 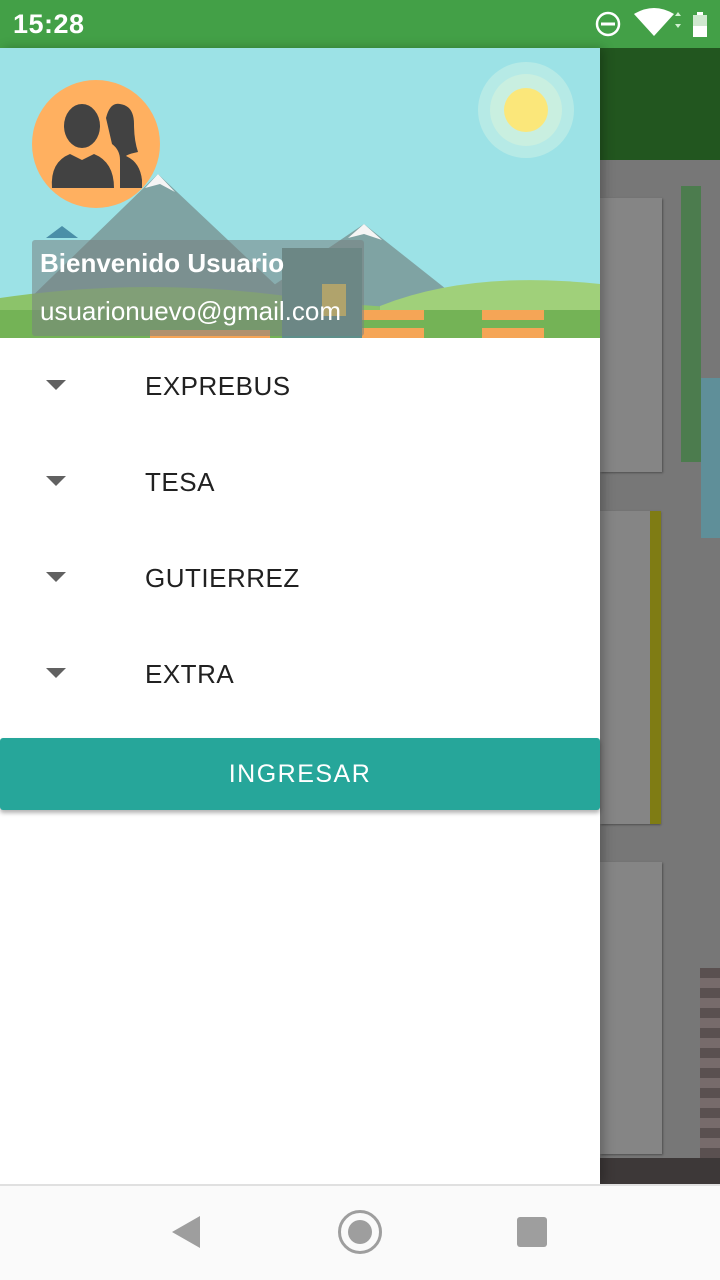 I want to click on status-icons, so click(x=650, y=24).